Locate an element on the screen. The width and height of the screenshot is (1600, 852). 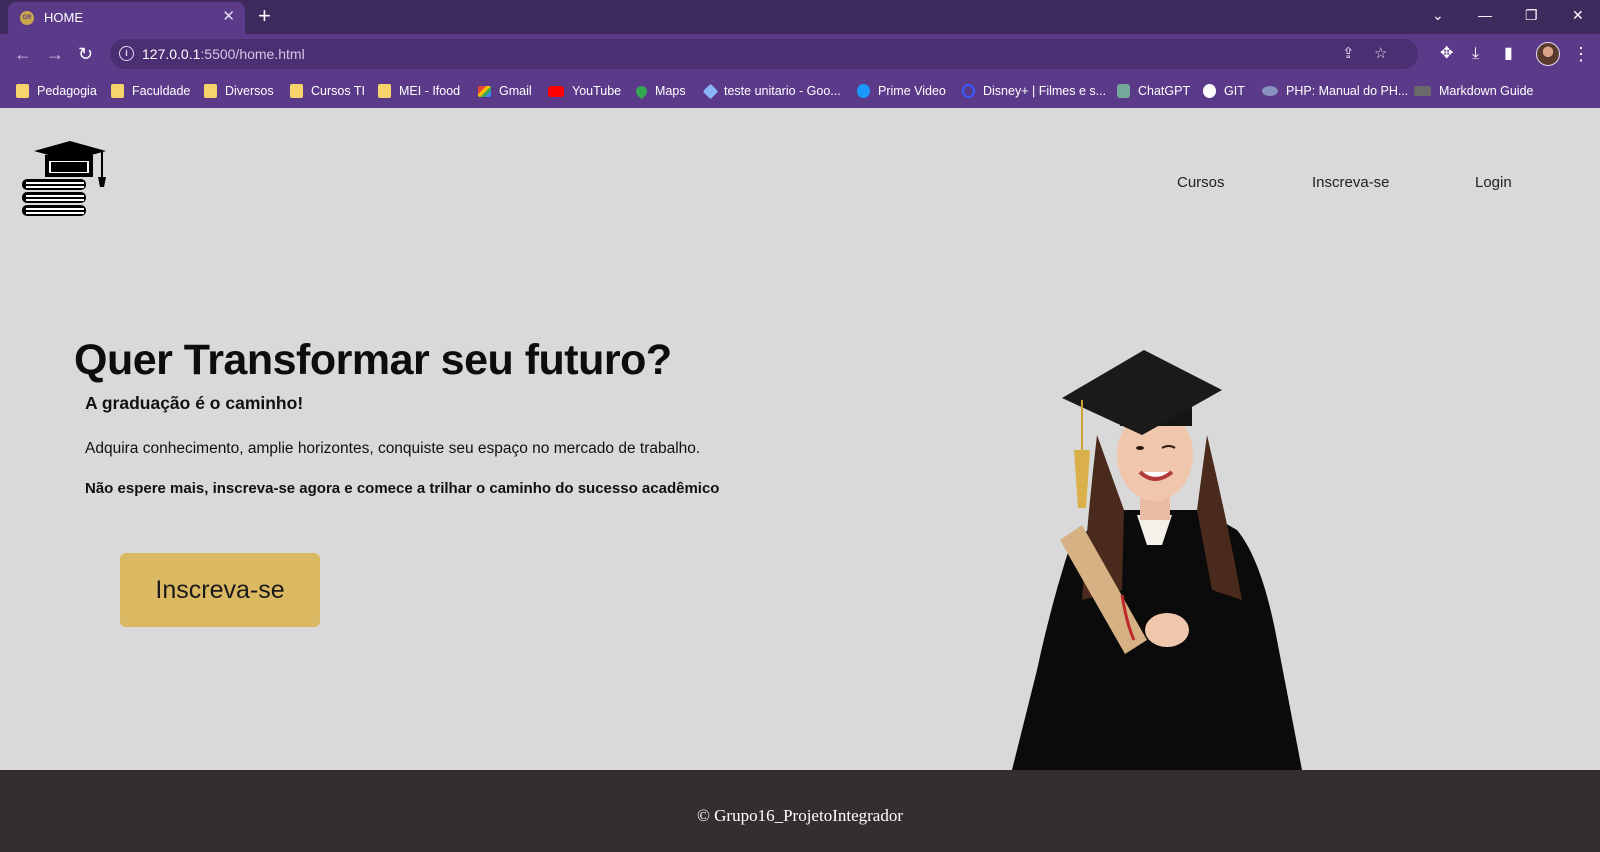
browser-tab-bar: GR HOME ✕ + ⌄ — ❐ ✕ is located at coordinates (800, 17).